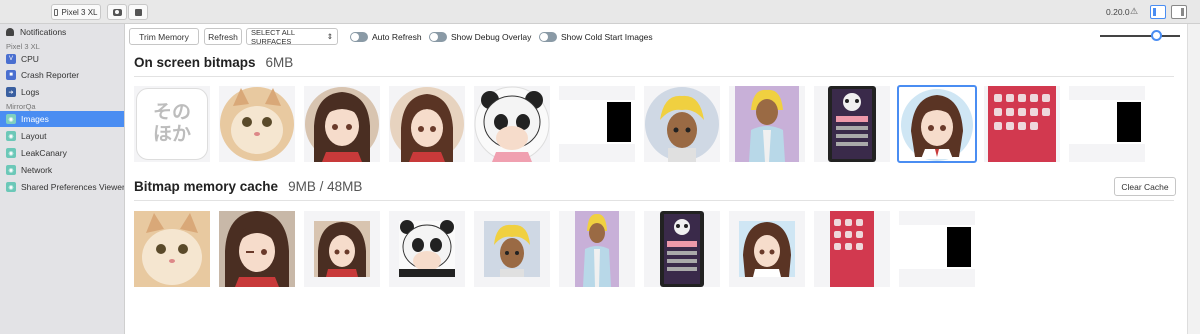 The image size is (1200, 334). I want to click on sidebar-item-shared-preferences: ◉ Shared Preferences Viewer, so click(62, 187).